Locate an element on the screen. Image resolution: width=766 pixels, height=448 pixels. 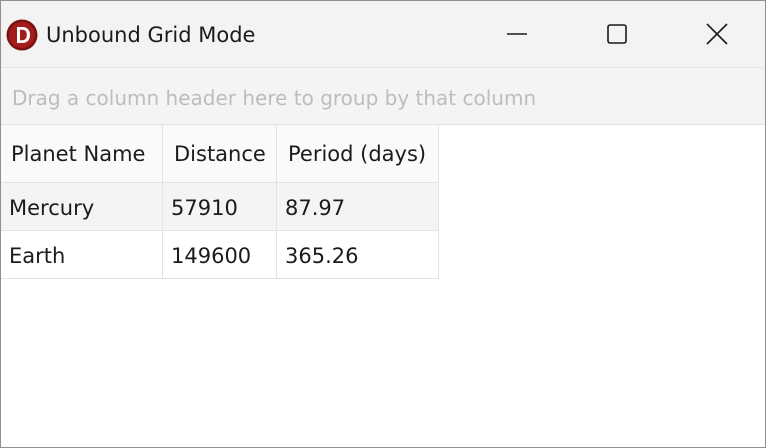
grid-cell: 57910 is located at coordinates (220, 207).